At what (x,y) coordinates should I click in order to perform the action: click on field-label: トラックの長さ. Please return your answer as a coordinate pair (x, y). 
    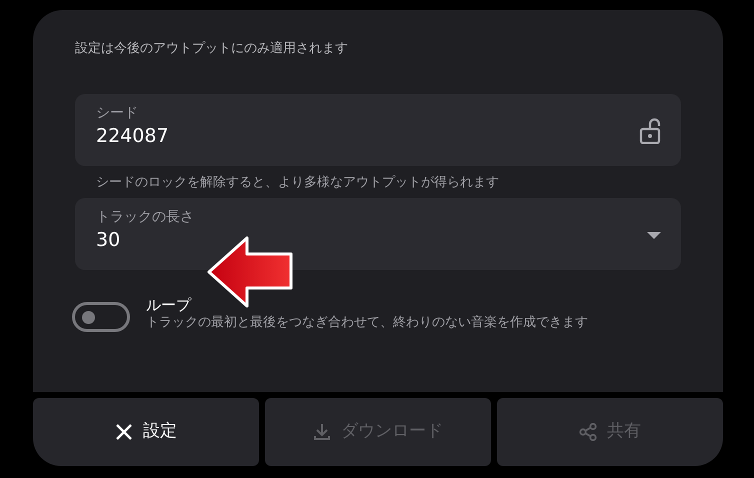
    Looking at the image, I should click on (145, 217).